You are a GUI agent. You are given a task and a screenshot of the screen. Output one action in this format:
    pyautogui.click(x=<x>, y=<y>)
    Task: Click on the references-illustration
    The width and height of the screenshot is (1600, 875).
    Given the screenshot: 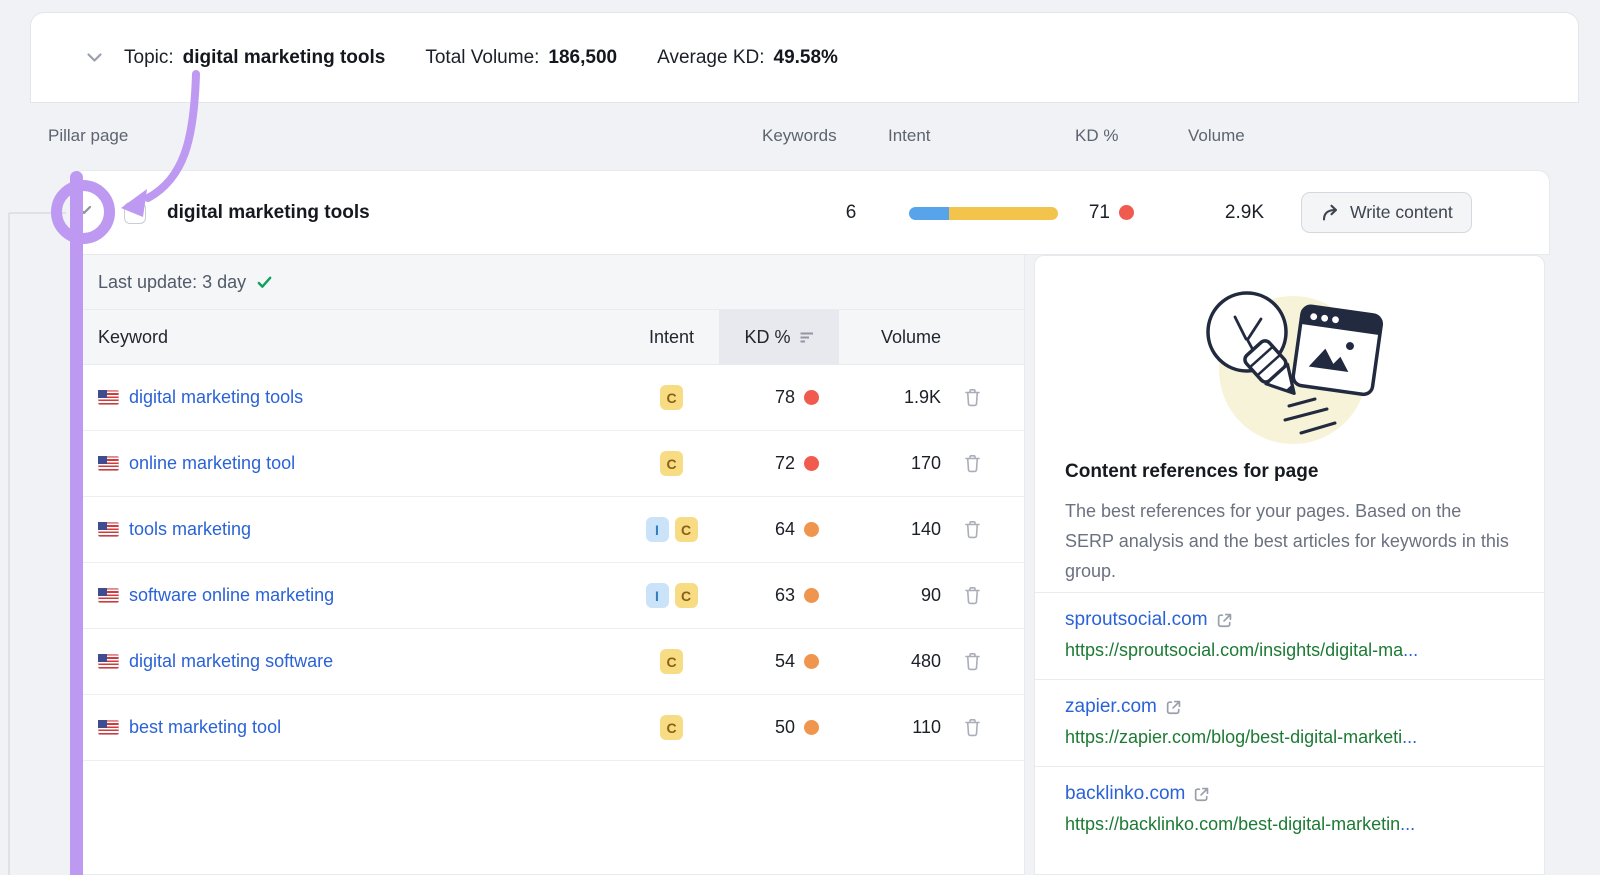 What is the action you would take?
    pyautogui.click(x=1294, y=367)
    